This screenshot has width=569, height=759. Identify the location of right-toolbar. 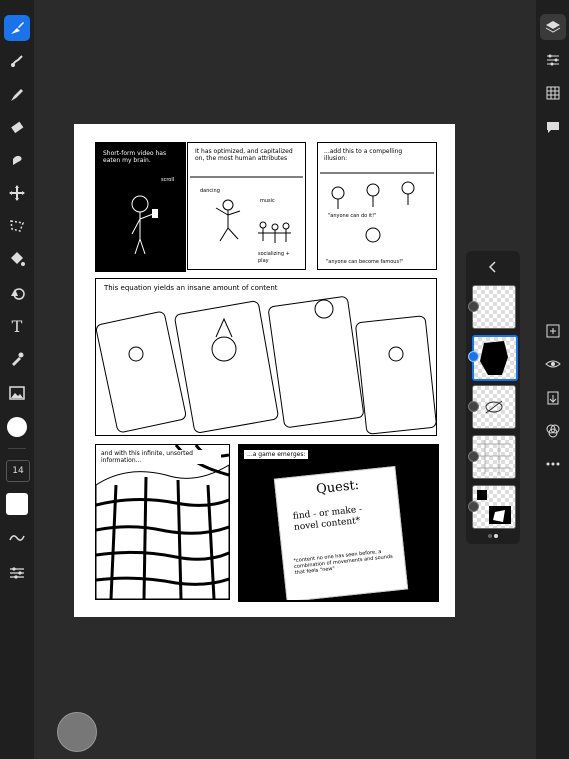
(552, 379).